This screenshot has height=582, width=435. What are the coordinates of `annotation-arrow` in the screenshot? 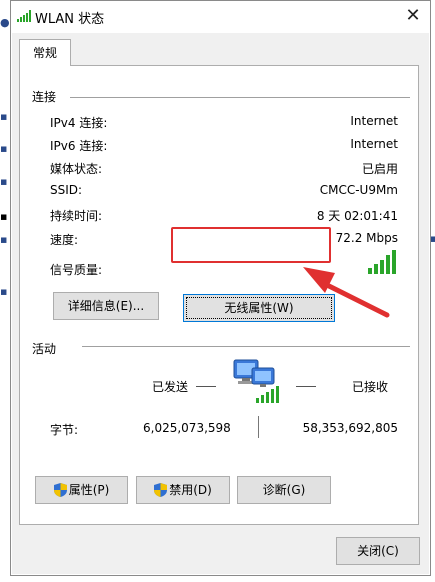 It's located at (346, 292).